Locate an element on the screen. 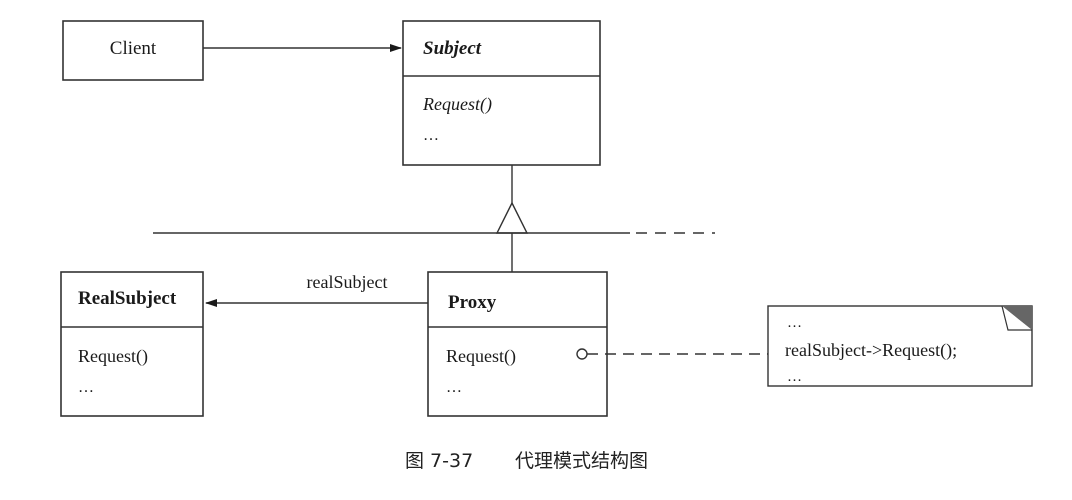  client-class: Client is located at coordinates (133, 50).